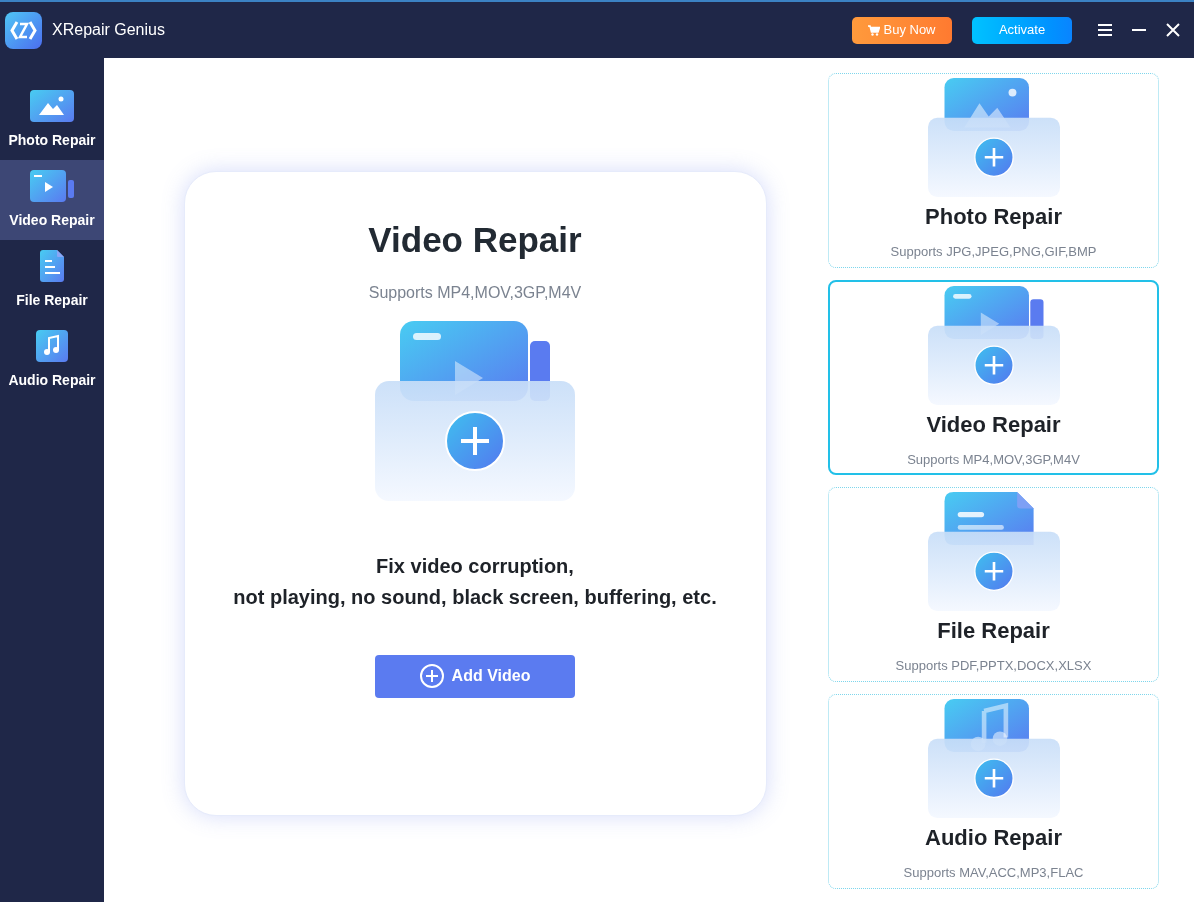 Image resolution: width=1194 pixels, height=902 pixels. Describe the element at coordinates (52, 345) in the screenshot. I see `music-note-icon` at that location.